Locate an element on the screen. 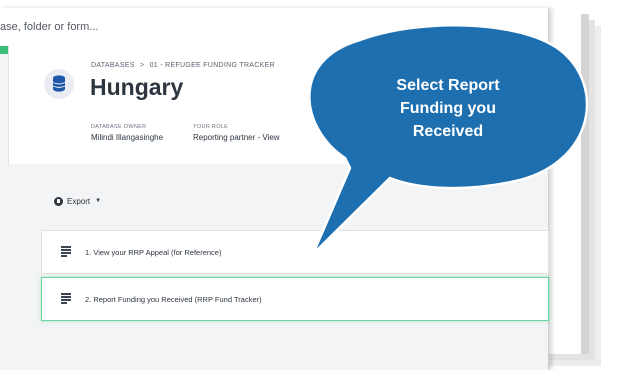 The height and width of the screenshot is (370, 625). callout-line-3: Received is located at coordinates (448, 131).